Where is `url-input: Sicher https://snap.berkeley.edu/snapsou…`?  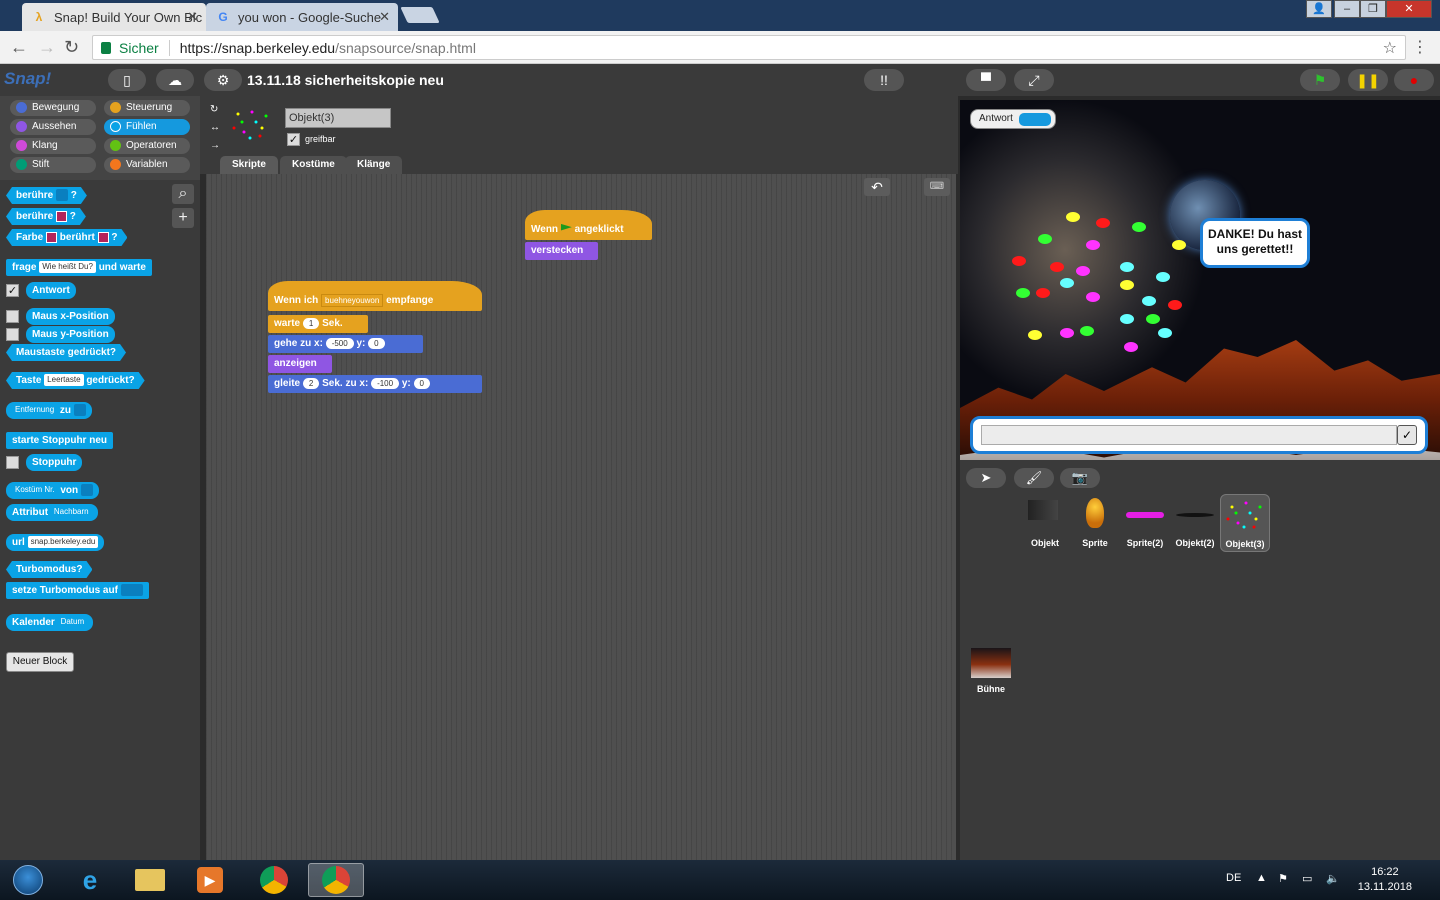
url-input: Sicher https://snap.berkeley.edu/snapsou… is located at coordinates (749, 47).